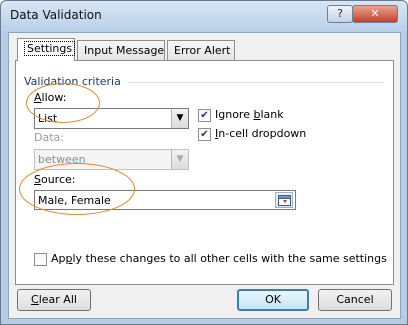  Describe the element at coordinates (249, 114) in the screenshot. I see `ignore-blank-label: Ignore blank` at that location.